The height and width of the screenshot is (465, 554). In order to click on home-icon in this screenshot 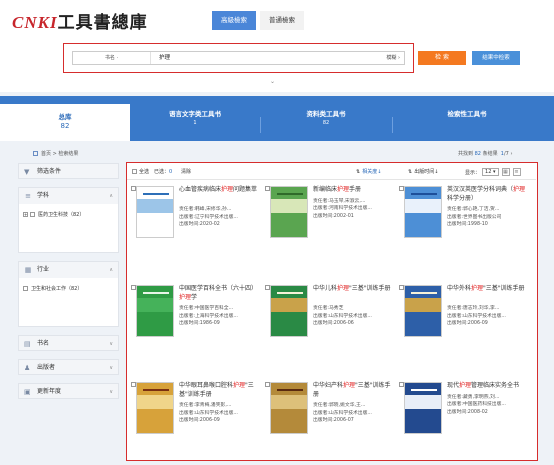, I will do `click(35, 153)`.